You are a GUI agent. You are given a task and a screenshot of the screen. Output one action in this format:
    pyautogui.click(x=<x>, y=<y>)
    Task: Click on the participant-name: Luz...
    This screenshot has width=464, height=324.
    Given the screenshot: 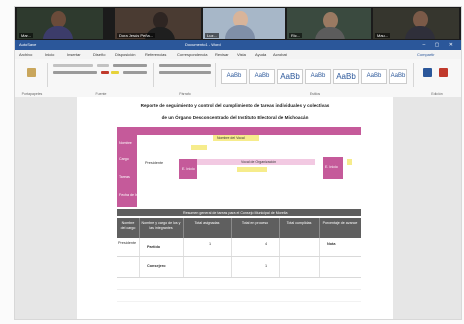 What is the action you would take?
    pyautogui.click(x=212, y=35)
    